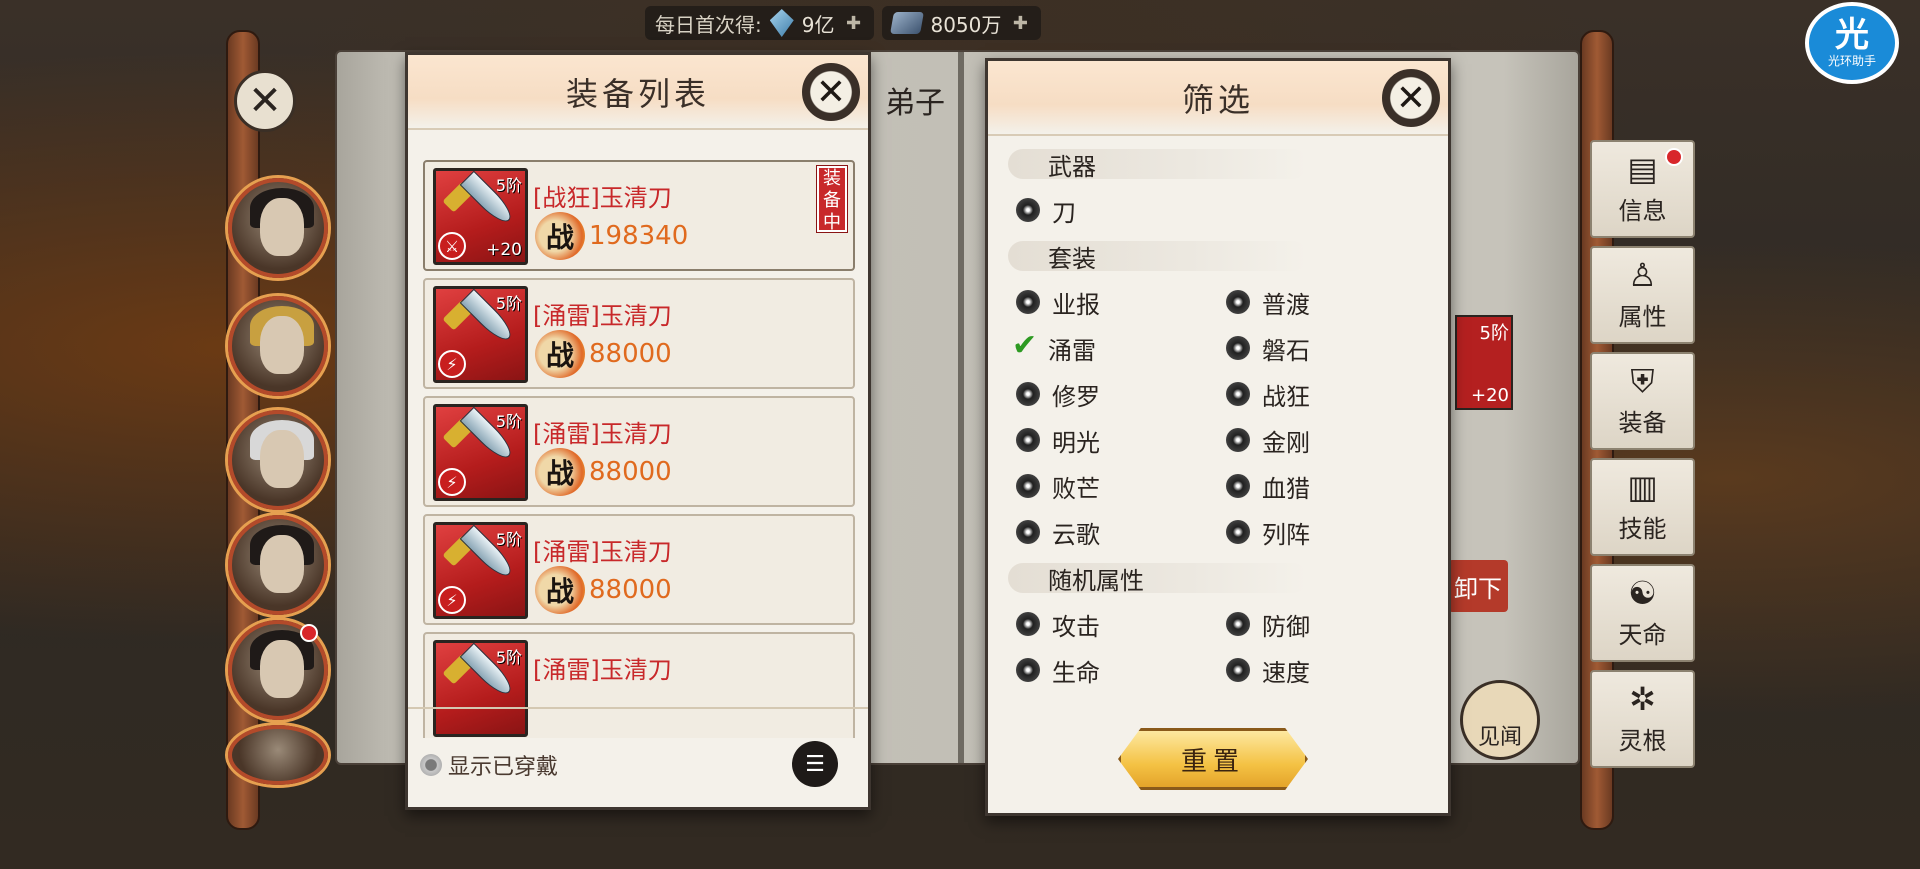  I want to click on show-worn-toggle: 显示已穿戴, so click(489, 765).